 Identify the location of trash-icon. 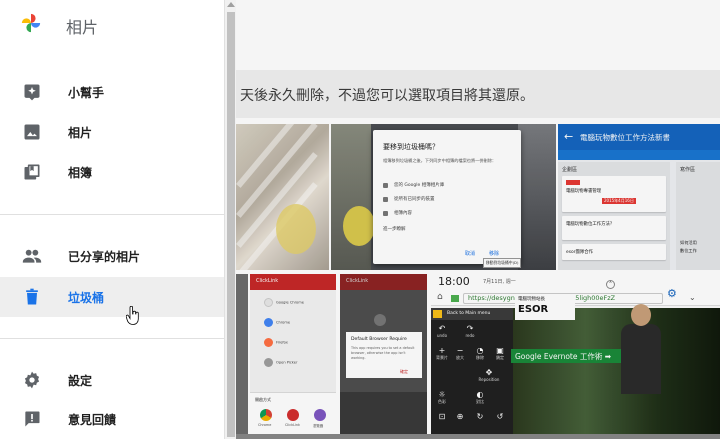
(32, 296).